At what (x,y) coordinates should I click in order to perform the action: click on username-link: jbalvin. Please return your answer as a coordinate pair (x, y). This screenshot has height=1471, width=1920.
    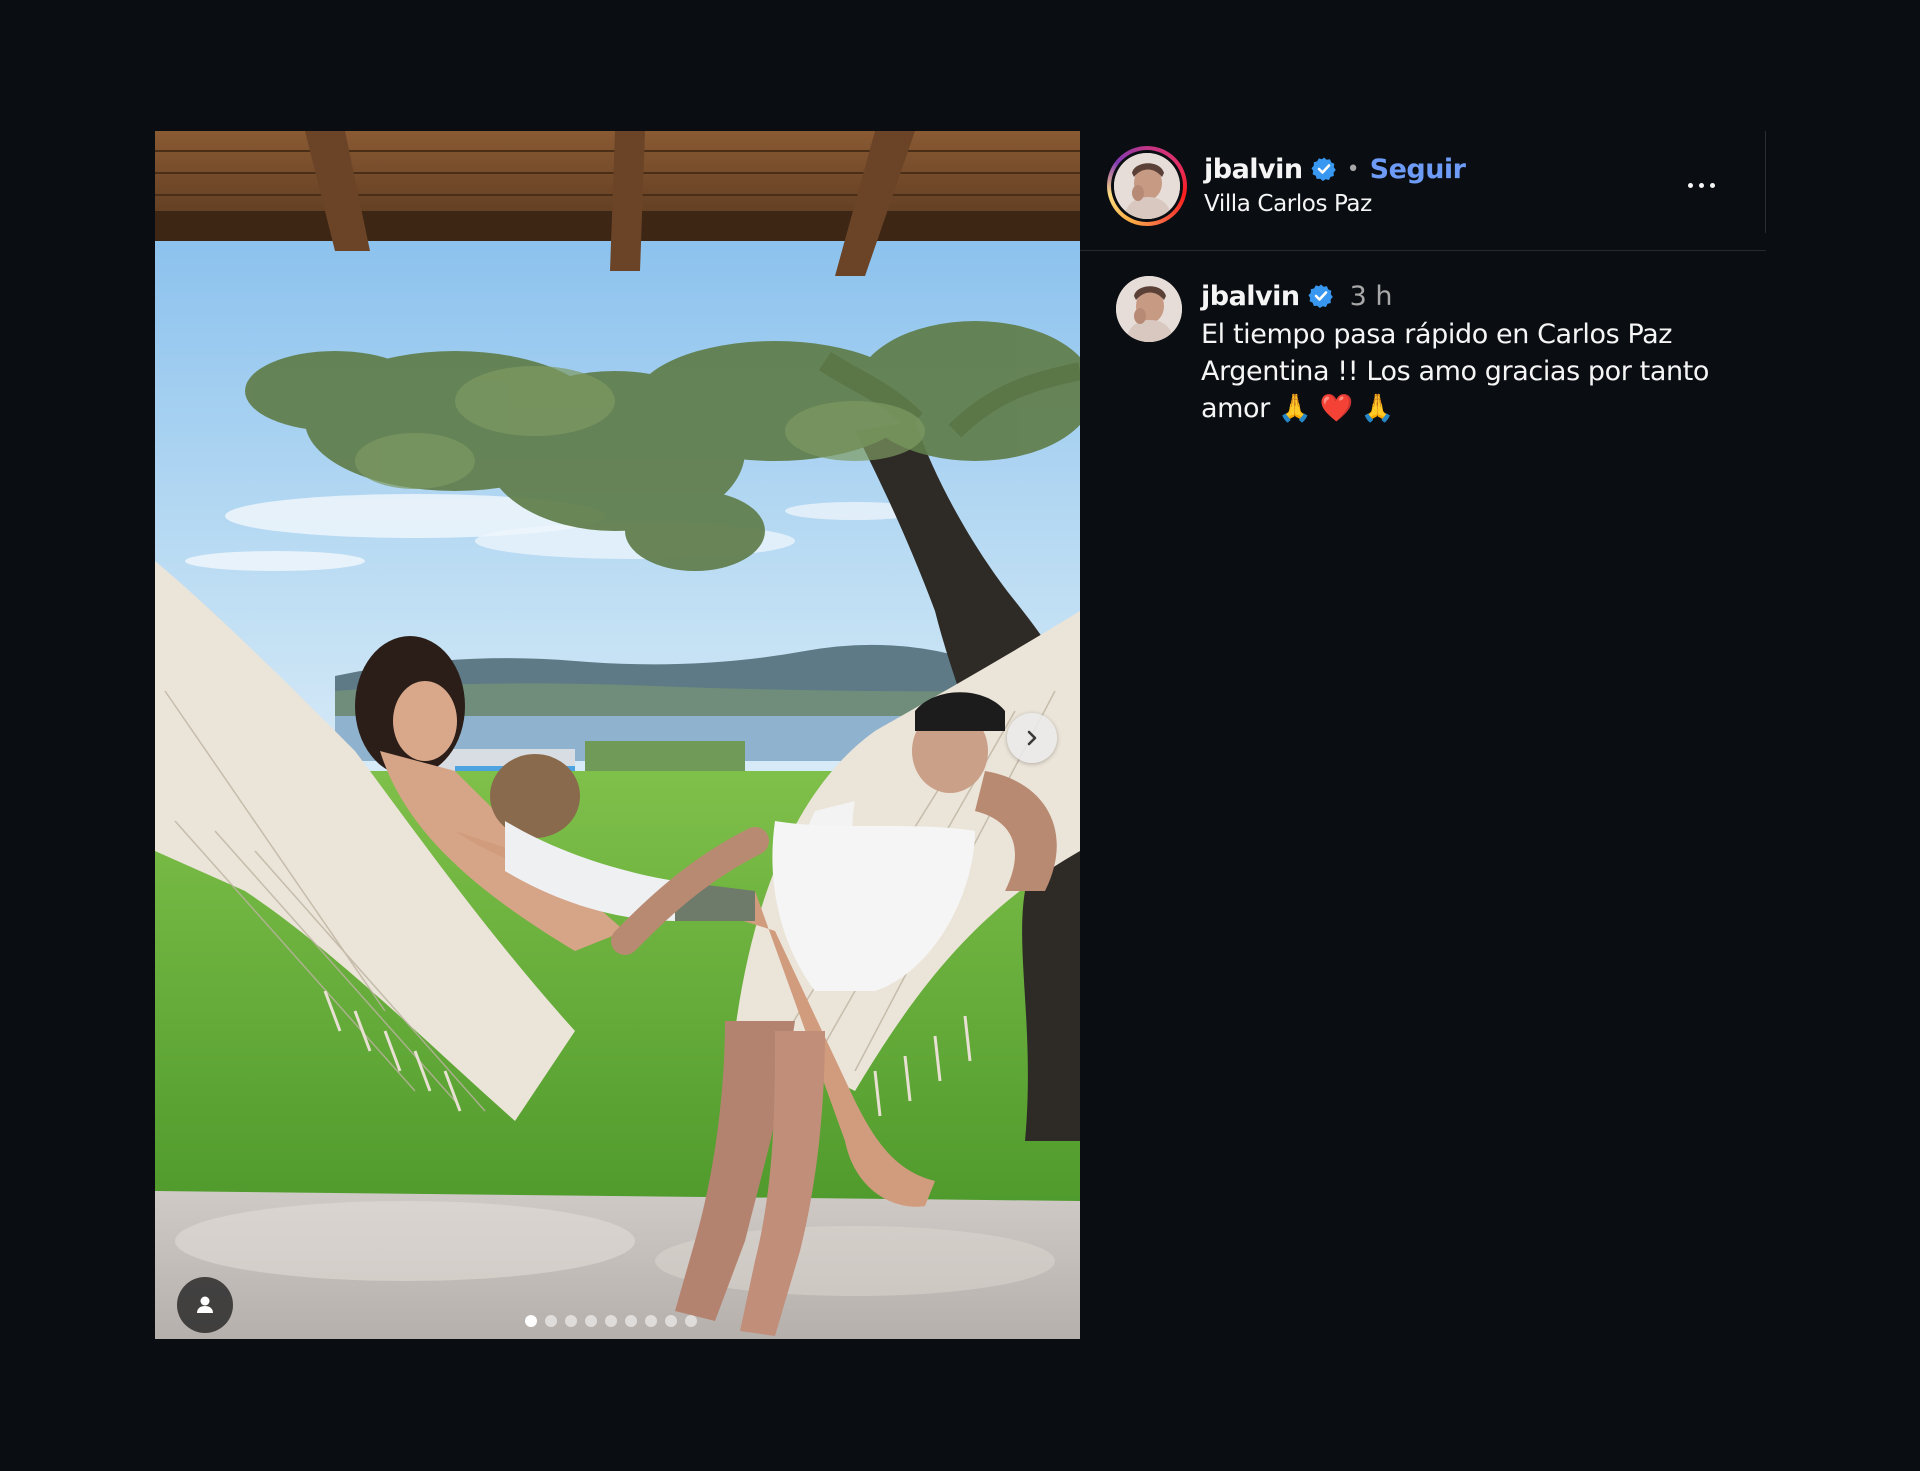
    Looking at the image, I should click on (1253, 169).